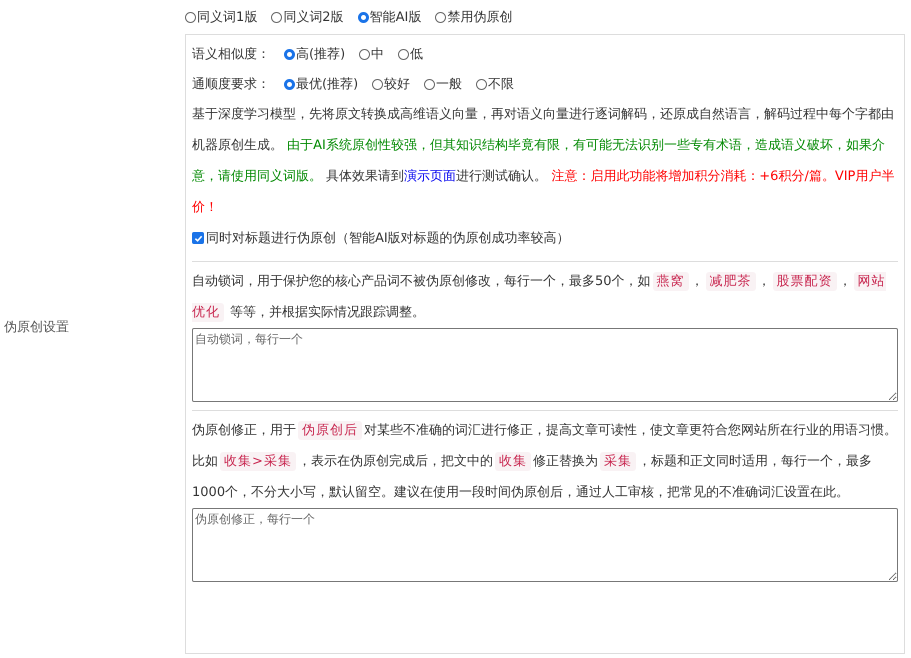 The image size is (911, 658). What do you see at coordinates (545, 461) in the screenshot?
I see `corrections-description: 伪原创修正，用于 伪原创后 对某些不准确的词汇进行修正，提高文章可读性，使文章更符合您网站所在行业的用语习惯。比如 收集>采集 ，表示在伪原创完成后，把文中的 收集 修正替换为 采集 ，标题和正文同时适用，每行一个，最多1000个，不分大小写，默认留空。建议在使用一段时间伪原创后，通过人工审核，把常见的不准确词汇设置在此。` at bounding box center [545, 461].